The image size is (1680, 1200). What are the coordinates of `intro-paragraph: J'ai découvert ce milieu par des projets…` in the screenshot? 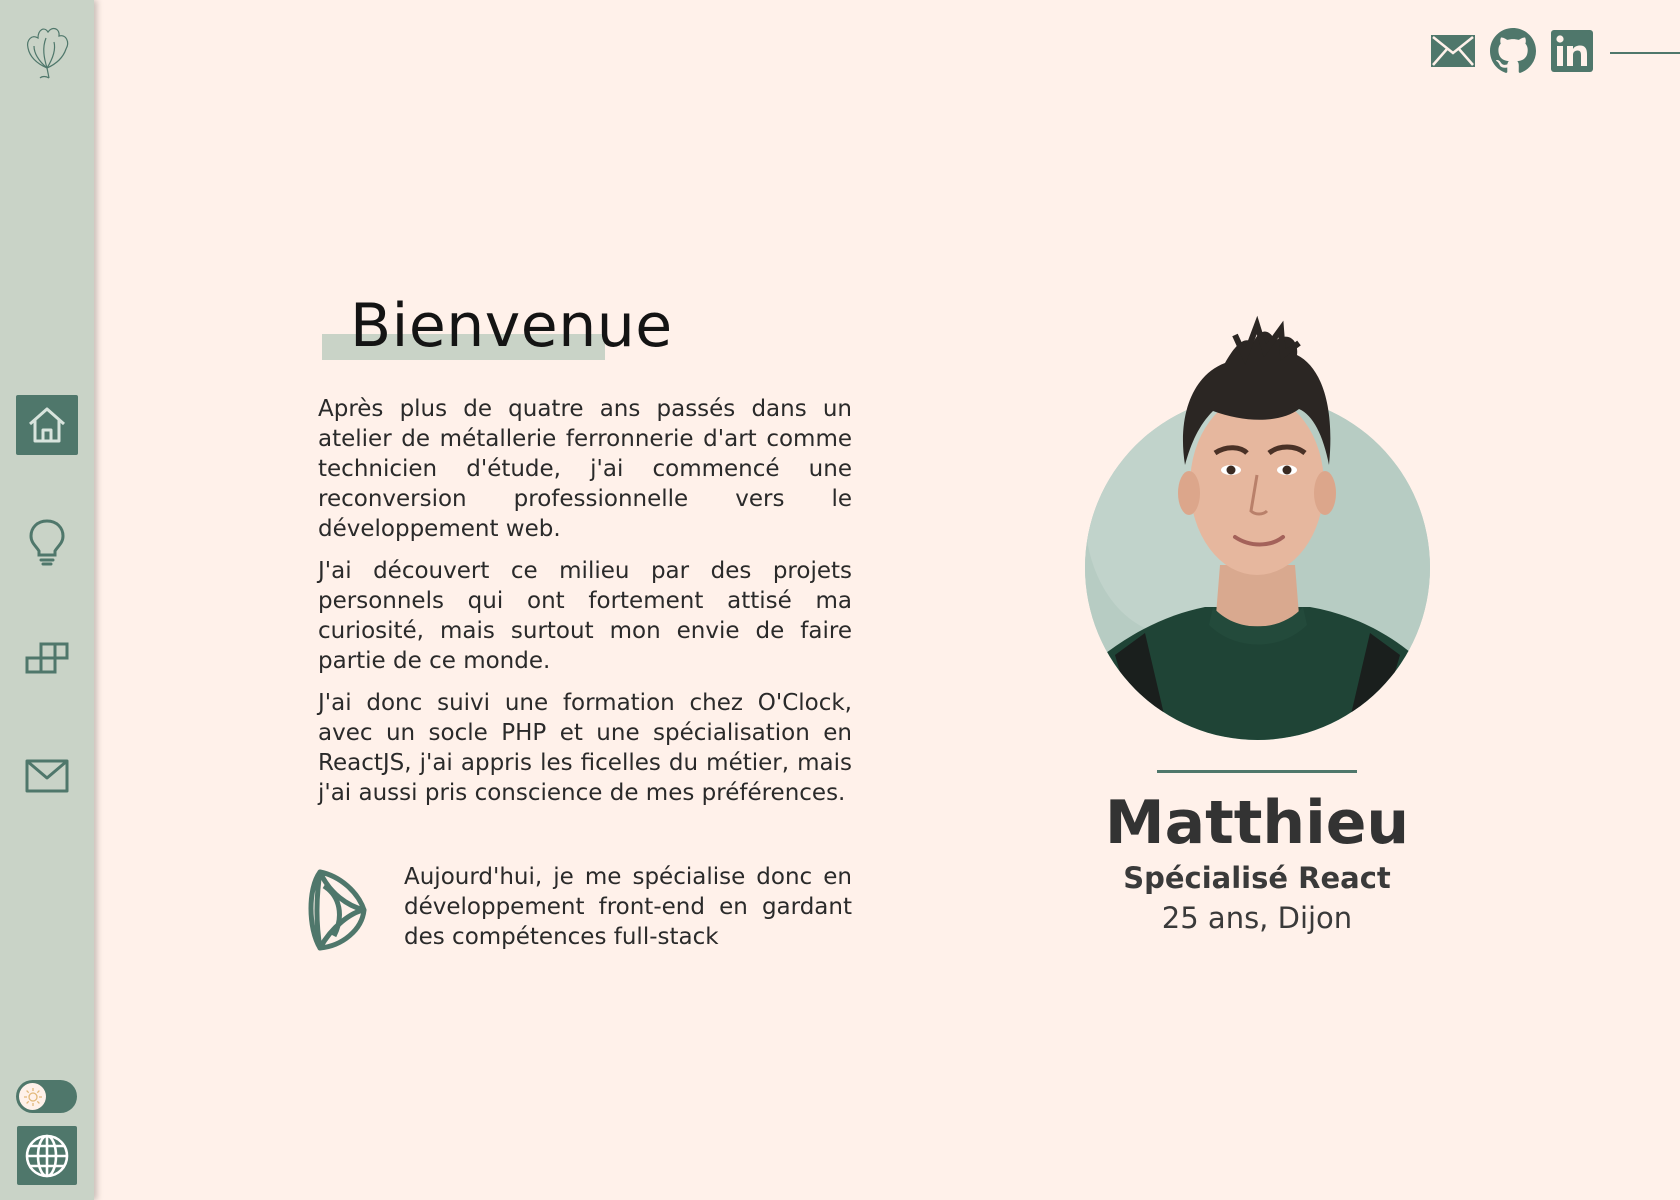 It's located at (585, 616).